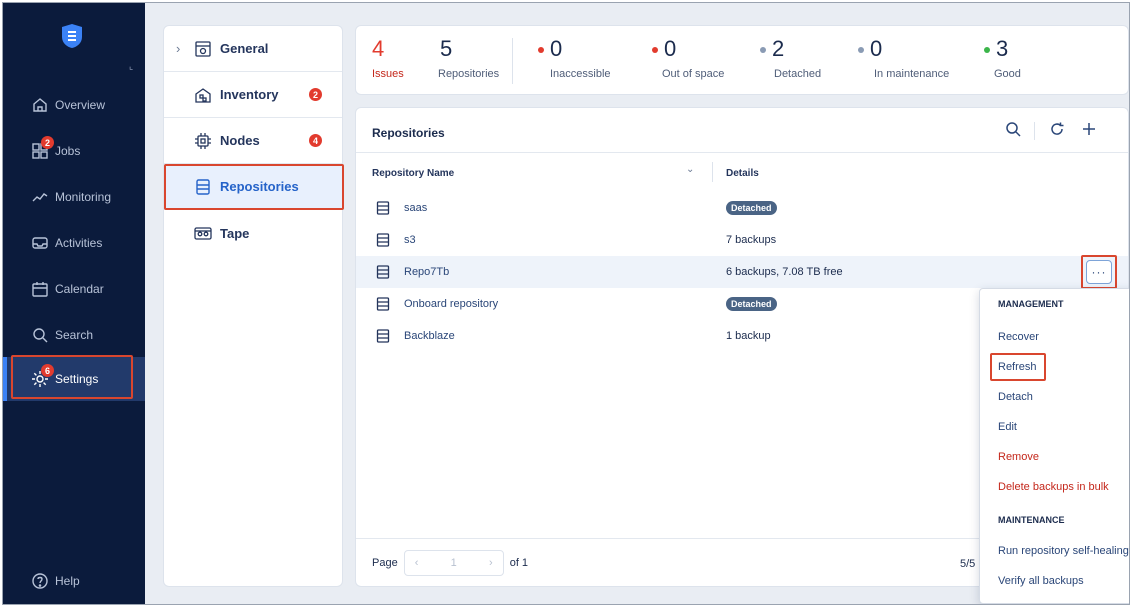 This screenshot has width=1131, height=607. Describe the element at coordinates (40, 197) in the screenshot. I see `pulse-icon` at that location.